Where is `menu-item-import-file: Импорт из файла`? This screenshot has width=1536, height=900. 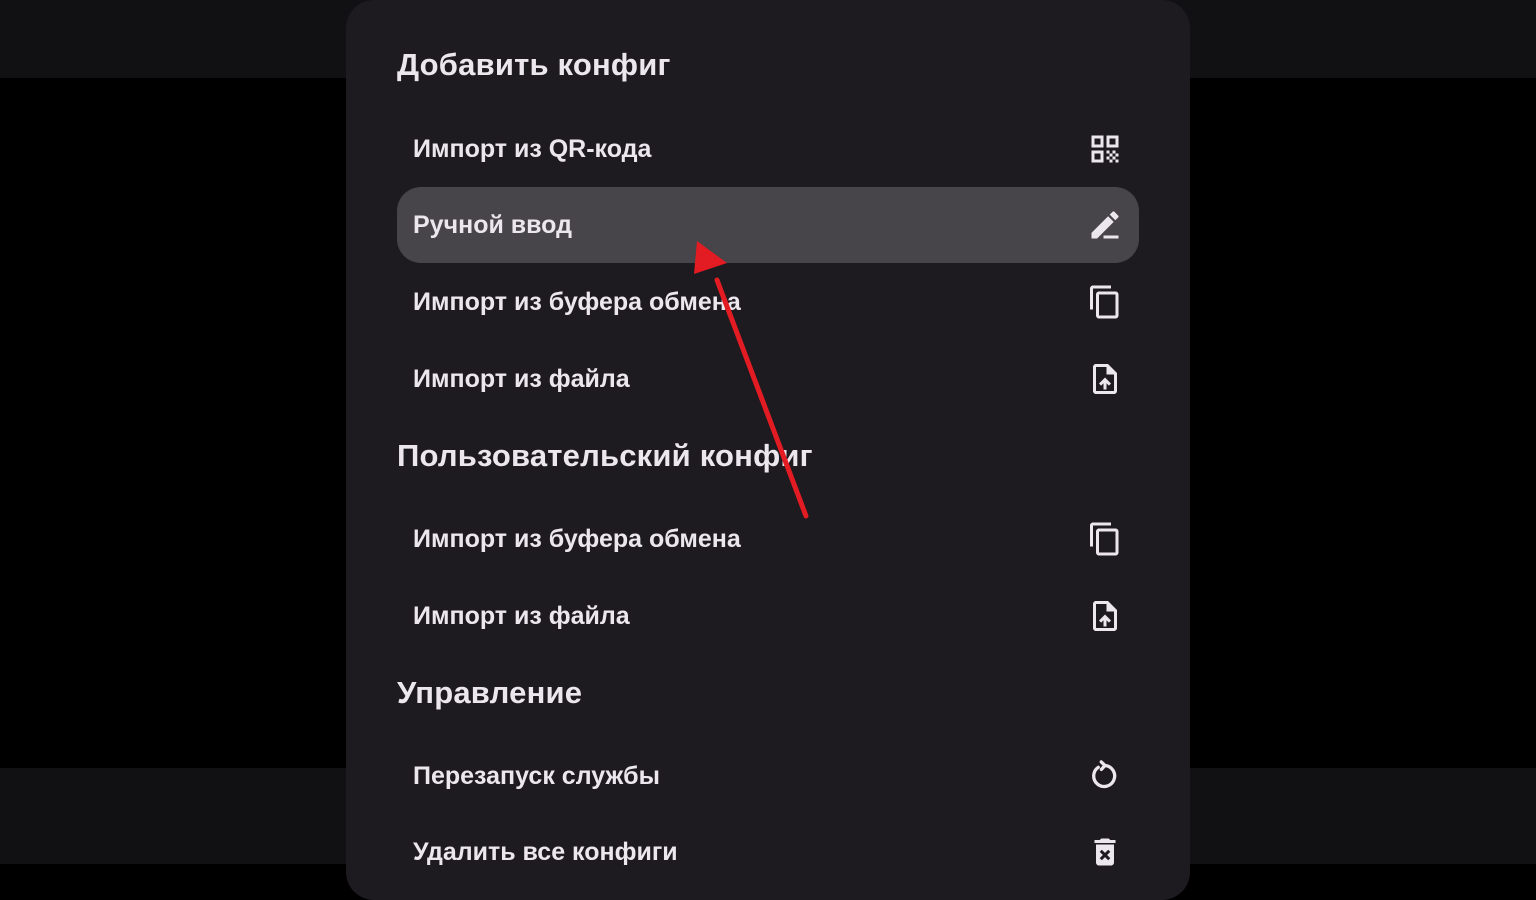 menu-item-import-file: Импорт из файла is located at coordinates (768, 379).